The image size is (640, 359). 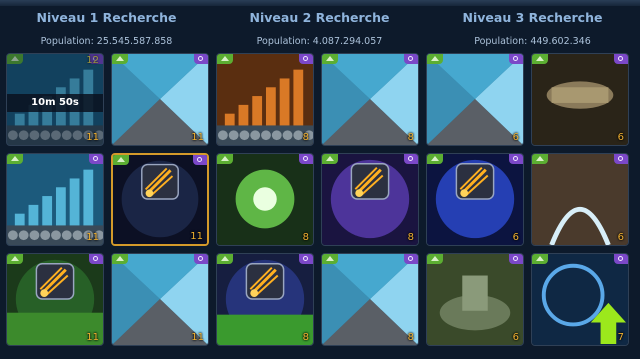 I want to click on research-timer: 10m 50s, so click(x=55, y=103).